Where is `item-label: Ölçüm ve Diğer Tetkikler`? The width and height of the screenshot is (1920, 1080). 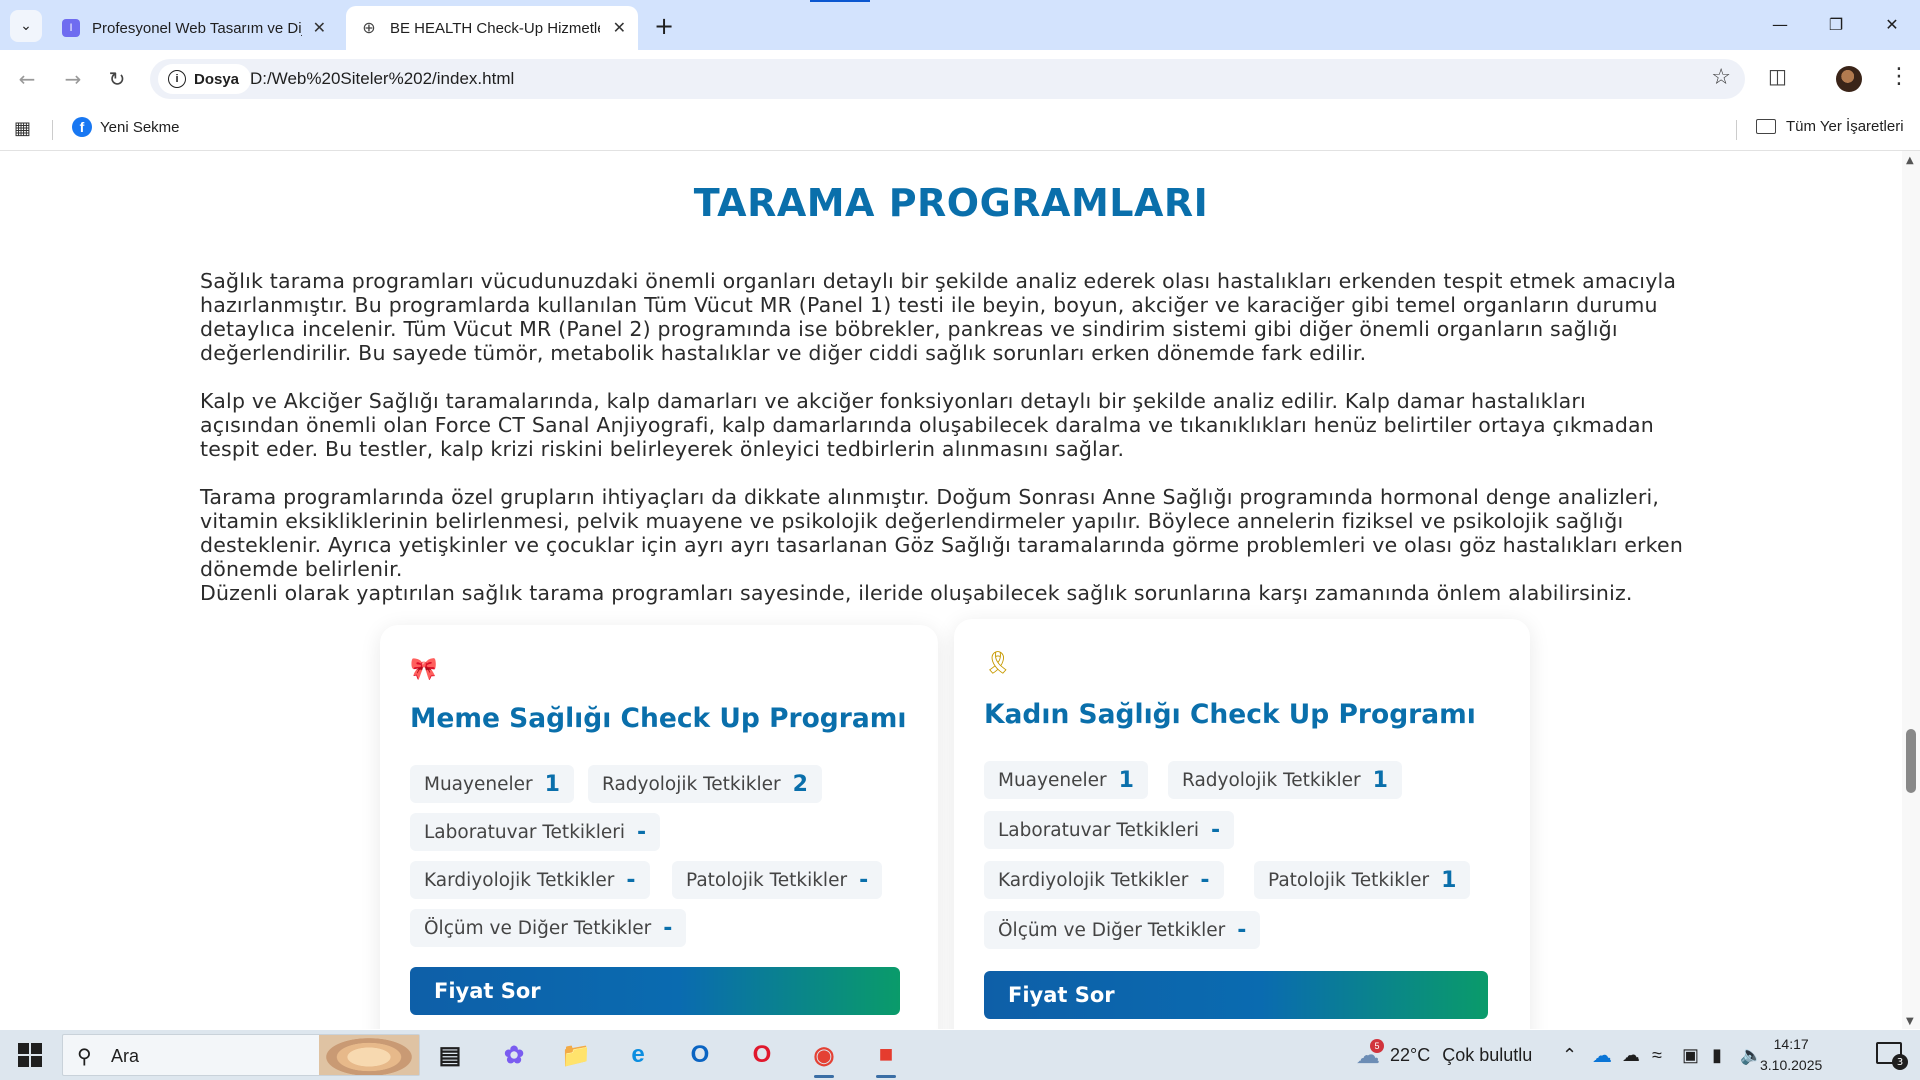 item-label: Ölçüm ve Diğer Tetkikler is located at coordinates (1112, 930).